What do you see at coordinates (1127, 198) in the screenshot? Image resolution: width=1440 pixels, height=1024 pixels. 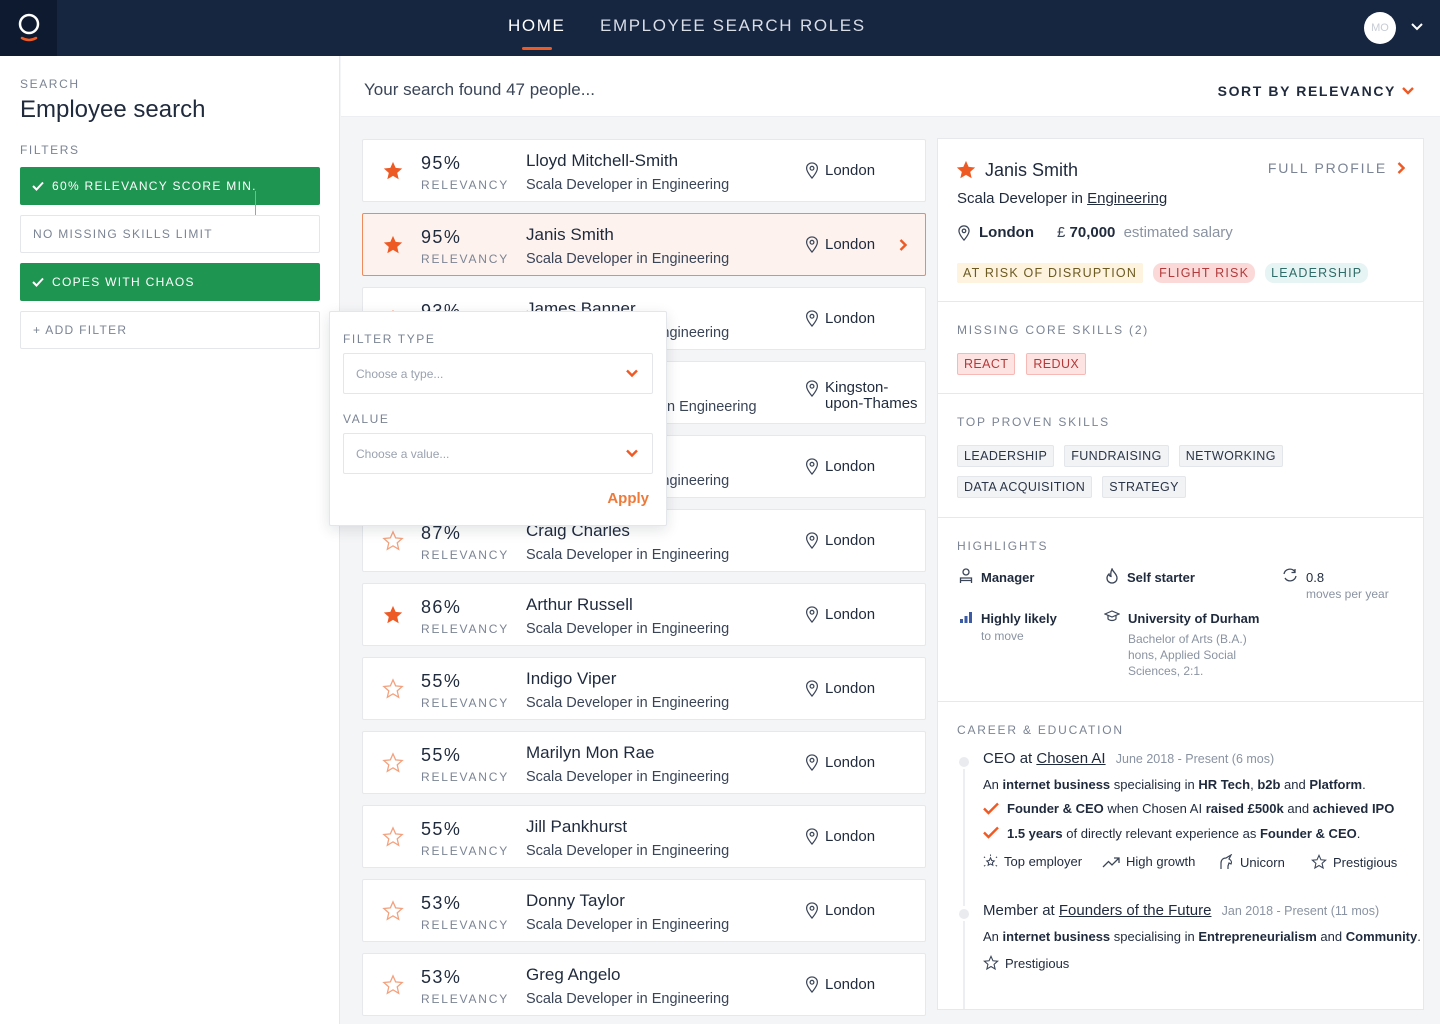 I see `profile-department-link: Engineering` at bounding box center [1127, 198].